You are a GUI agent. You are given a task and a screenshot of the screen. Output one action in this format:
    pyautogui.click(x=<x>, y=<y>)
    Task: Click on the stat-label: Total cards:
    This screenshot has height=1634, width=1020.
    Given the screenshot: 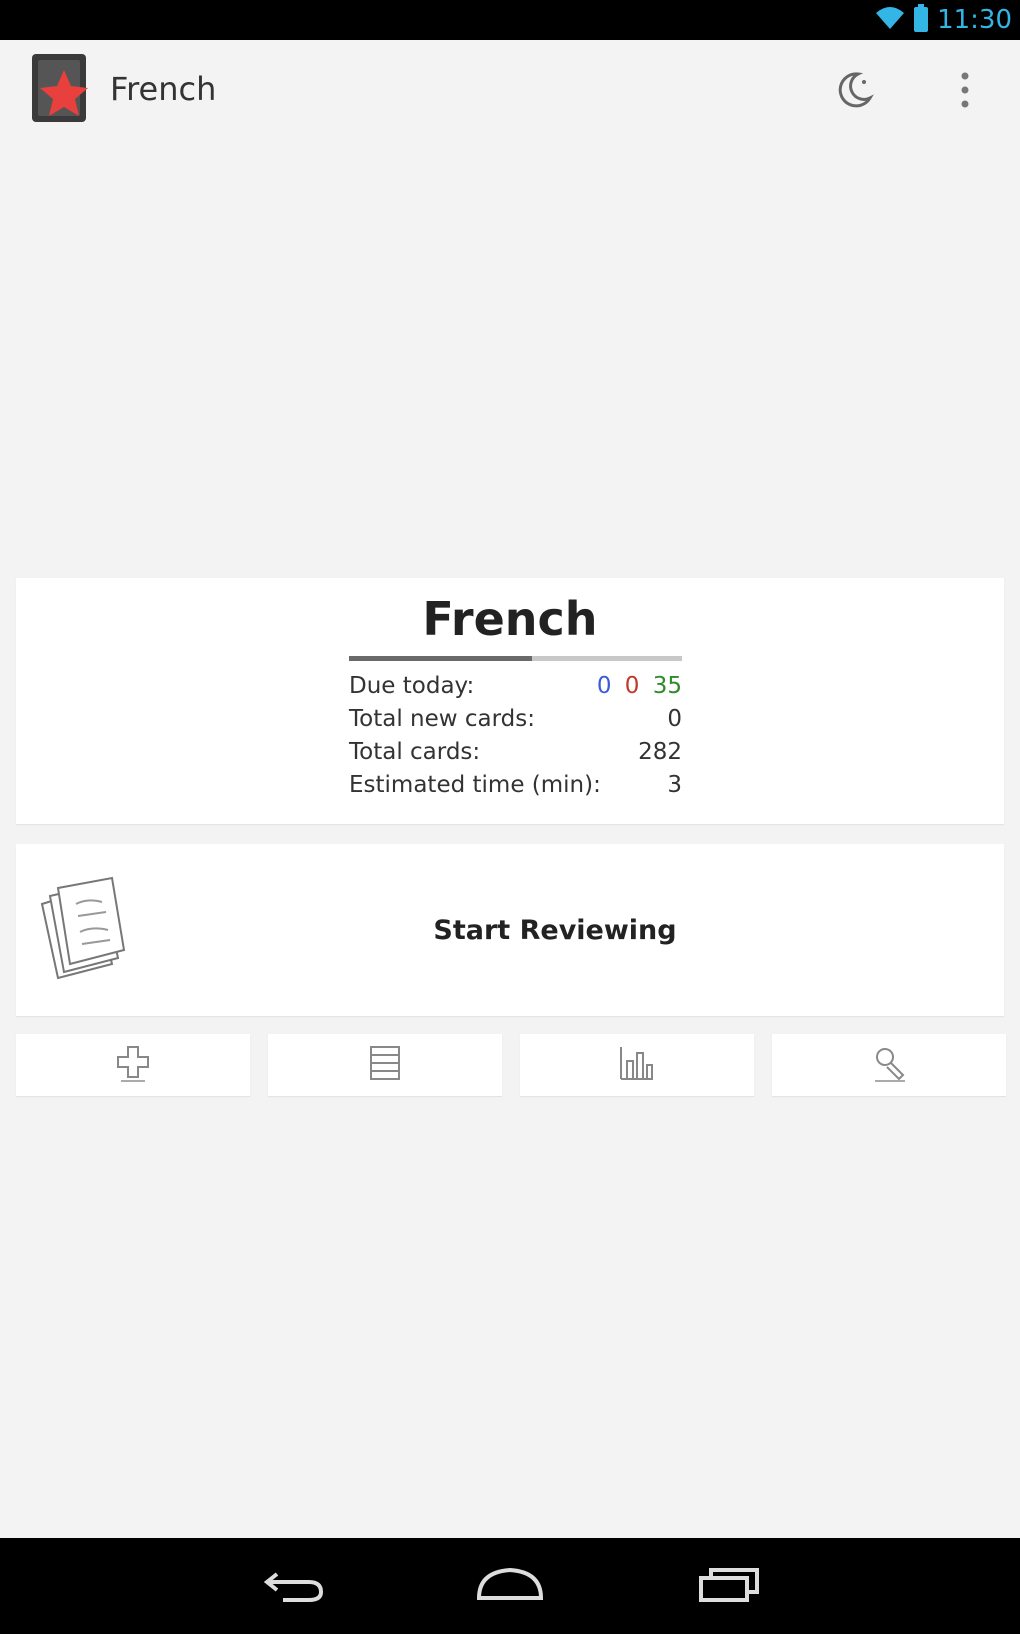 What is the action you would take?
    pyautogui.click(x=415, y=752)
    